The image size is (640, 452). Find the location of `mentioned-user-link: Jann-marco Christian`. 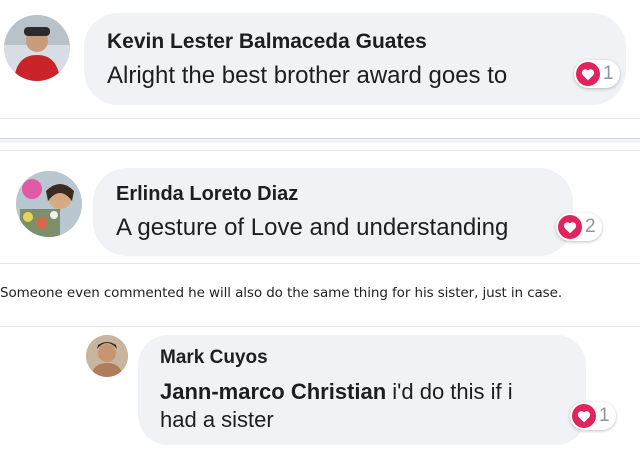

mentioned-user-link: Jann-marco Christian is located at coordinates (273, 391).